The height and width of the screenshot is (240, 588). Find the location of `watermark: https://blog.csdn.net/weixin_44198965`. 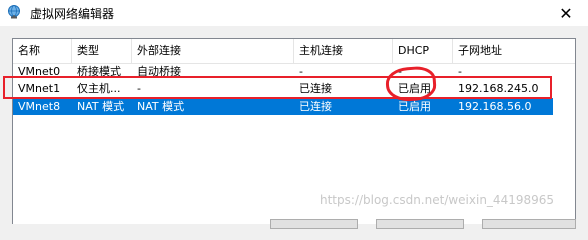

watermark: https://blog.csdn.net/weixin_44198965 is located at coordinates (437, 200).